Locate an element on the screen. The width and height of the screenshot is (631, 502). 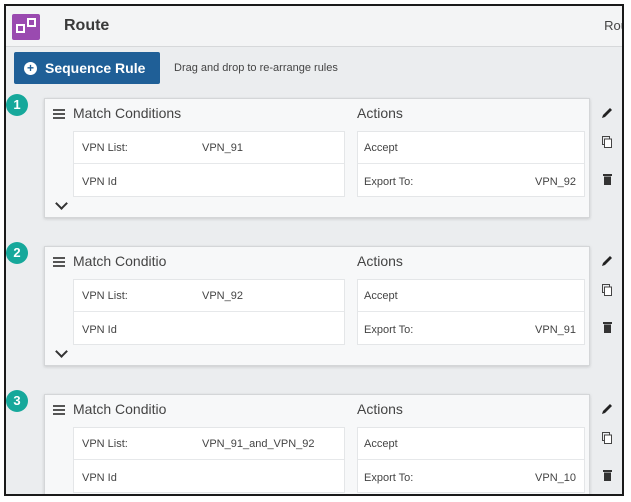
sequence-rule-label: Sequence Rule is located at coordinates (95, 68).